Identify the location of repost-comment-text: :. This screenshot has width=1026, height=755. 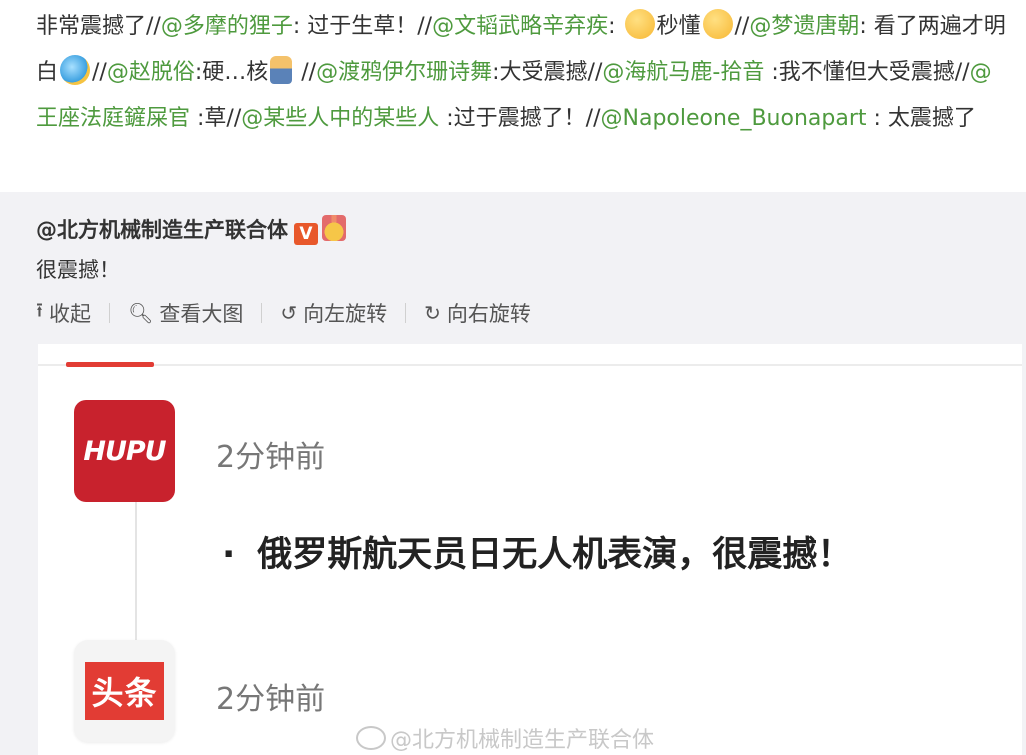
(615, 26).